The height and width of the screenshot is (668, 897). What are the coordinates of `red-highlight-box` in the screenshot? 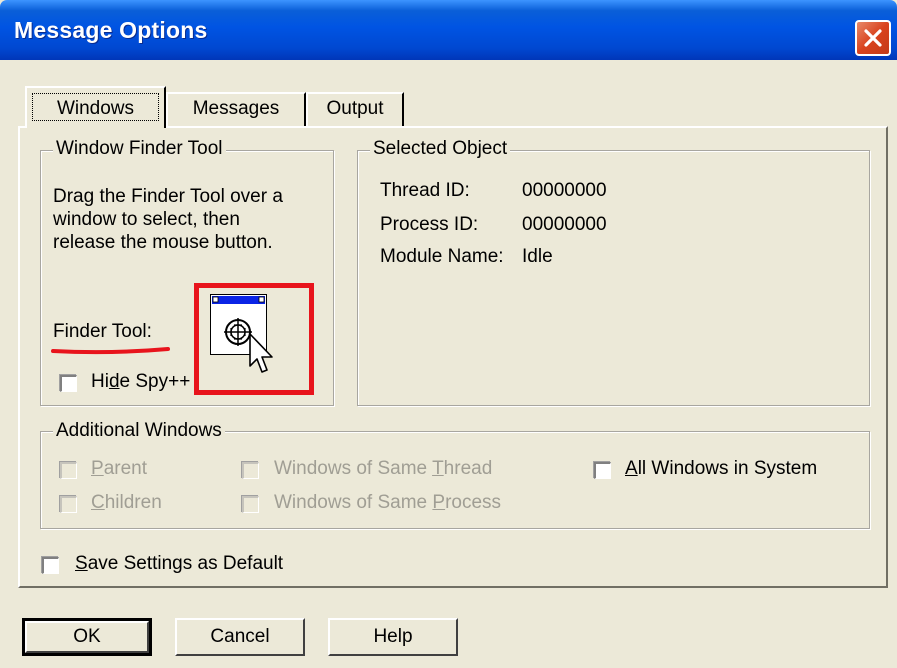 It's located at (254, 339).